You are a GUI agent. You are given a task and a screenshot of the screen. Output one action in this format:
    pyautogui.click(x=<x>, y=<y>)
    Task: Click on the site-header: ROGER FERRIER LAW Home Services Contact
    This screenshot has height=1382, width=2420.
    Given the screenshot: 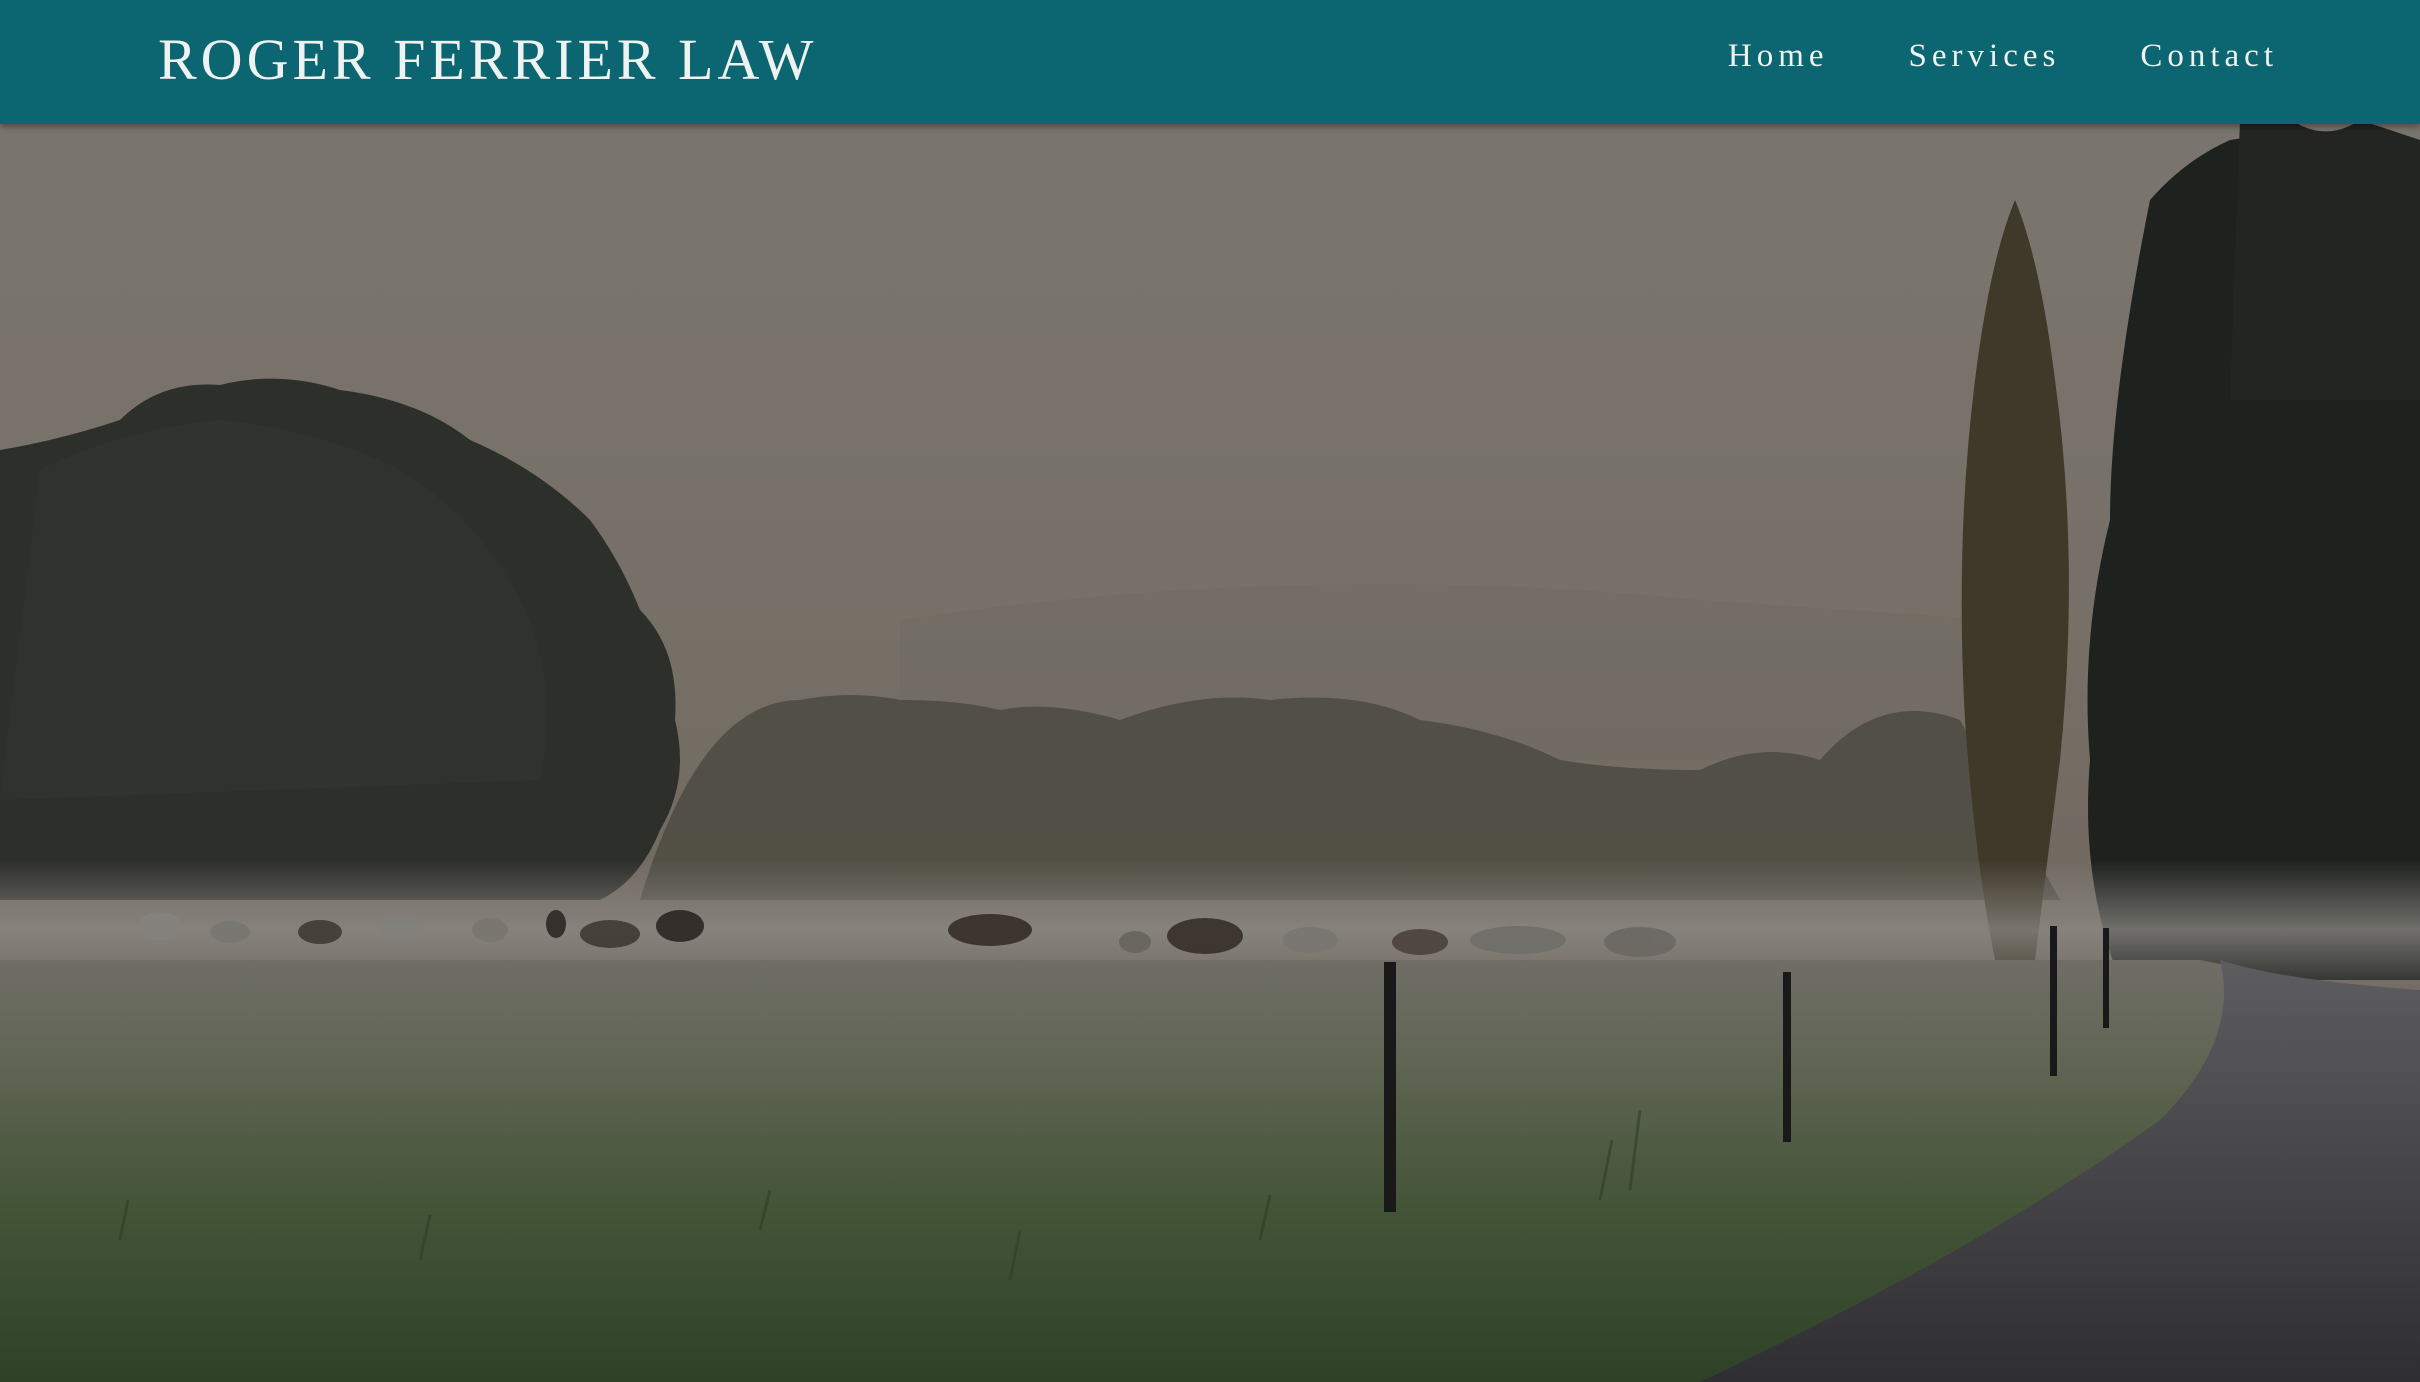 What is the action you would take?
    pyautogui.click(x=1210, y=62)
    